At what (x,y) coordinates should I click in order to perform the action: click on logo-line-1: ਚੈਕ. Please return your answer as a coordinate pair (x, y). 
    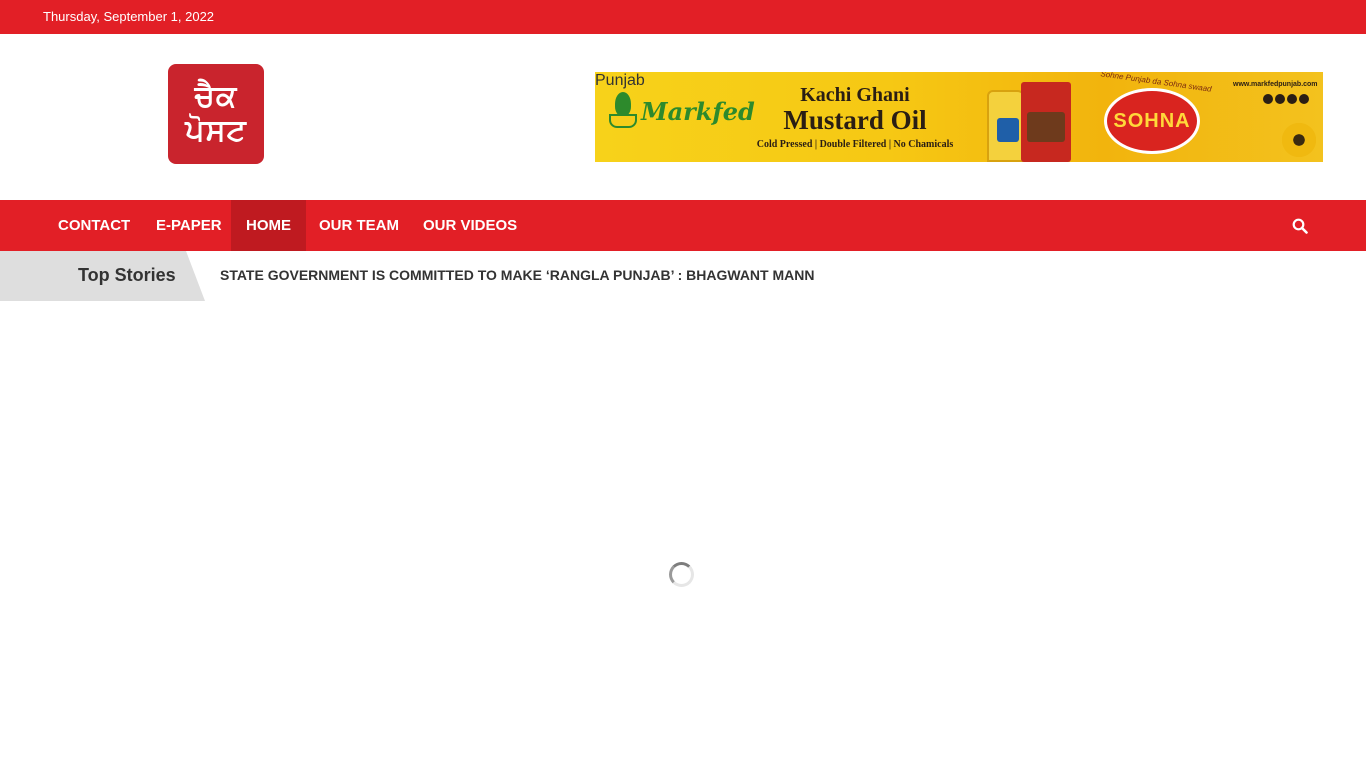
    Looking at the image, I should click on (216, 96).